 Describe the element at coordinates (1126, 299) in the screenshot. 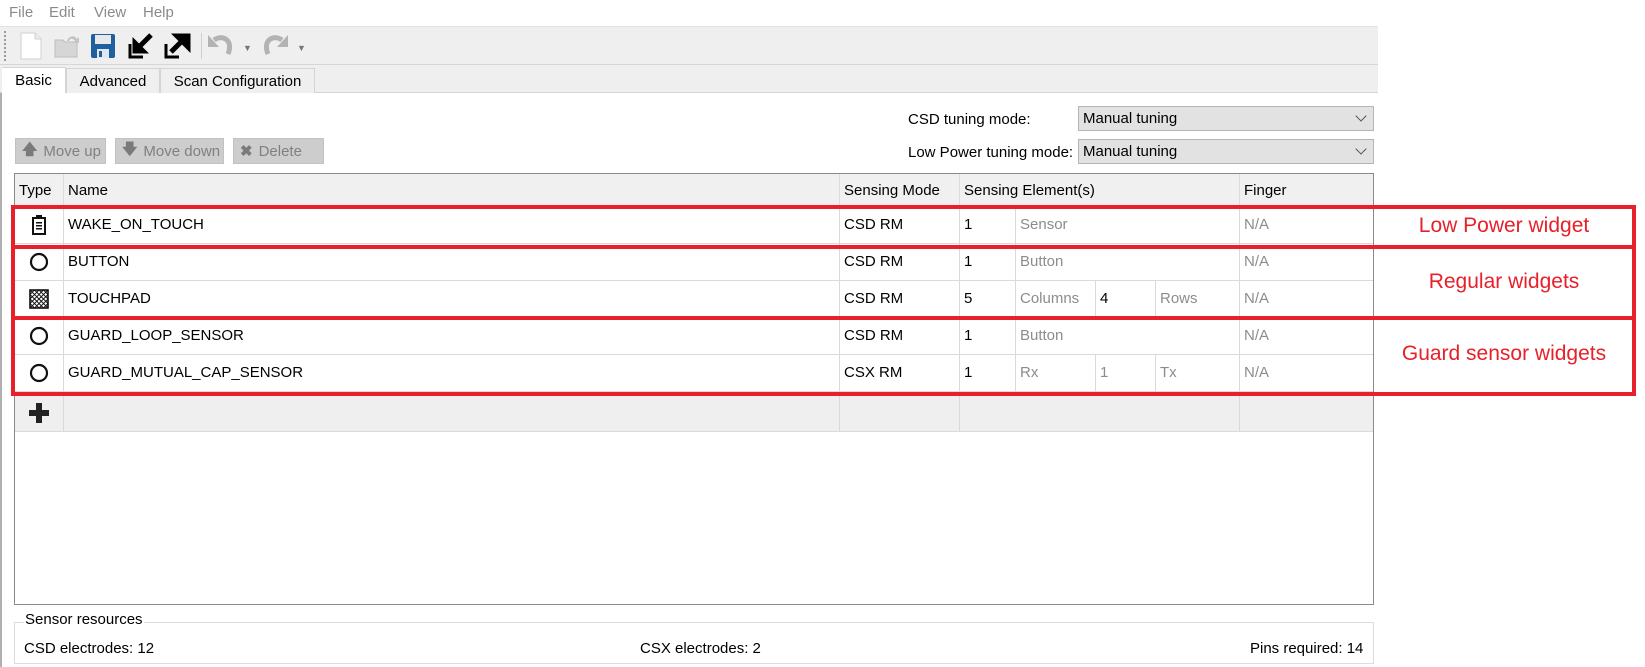

I see `element-count2-cell: 4` at that location.